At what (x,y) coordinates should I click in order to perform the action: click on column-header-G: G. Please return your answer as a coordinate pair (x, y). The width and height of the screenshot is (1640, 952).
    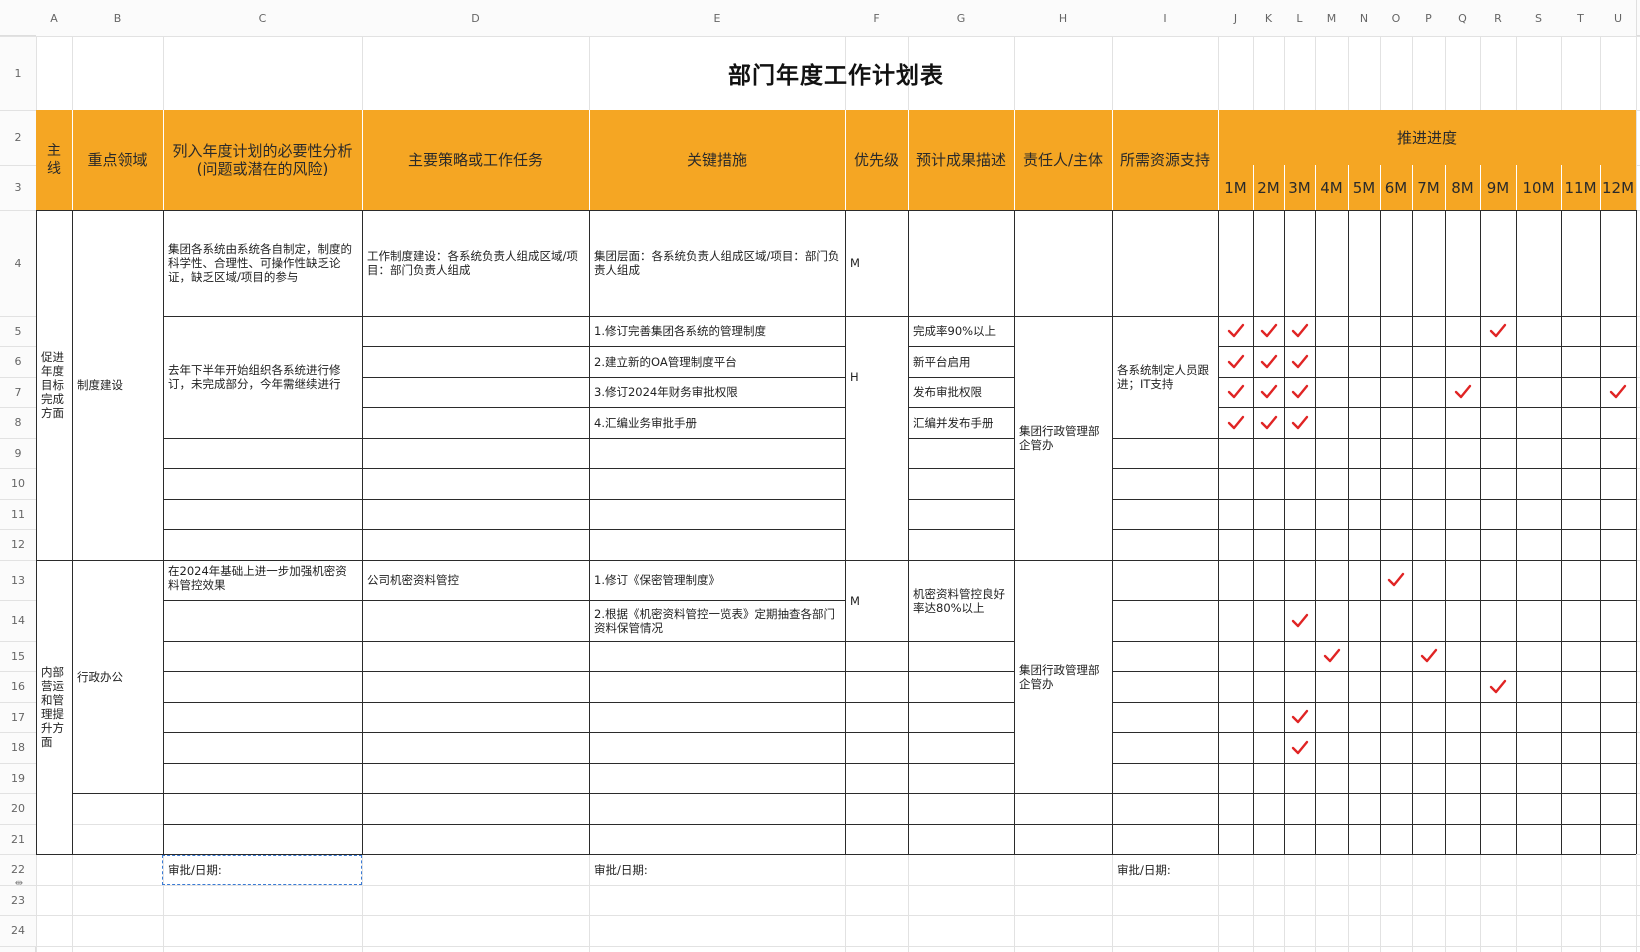
    Looking at the image, I should click on (961, 18).